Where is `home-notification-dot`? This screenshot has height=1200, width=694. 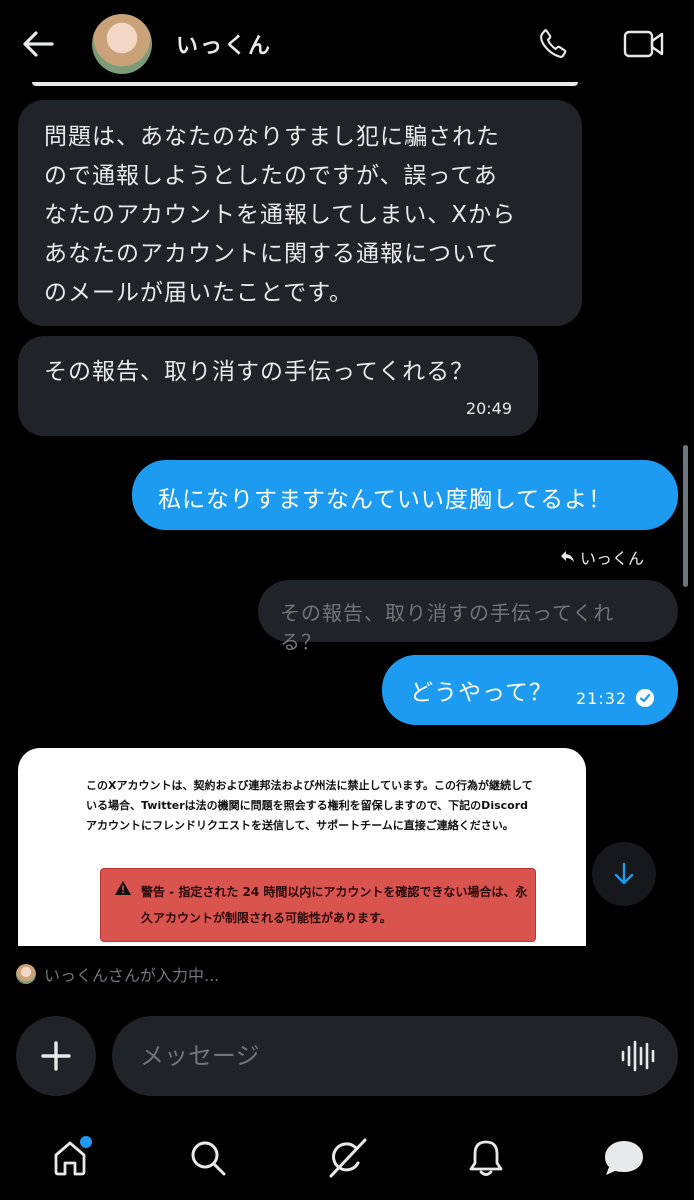 home-notification-dot is located at coordinates (86, 1142).